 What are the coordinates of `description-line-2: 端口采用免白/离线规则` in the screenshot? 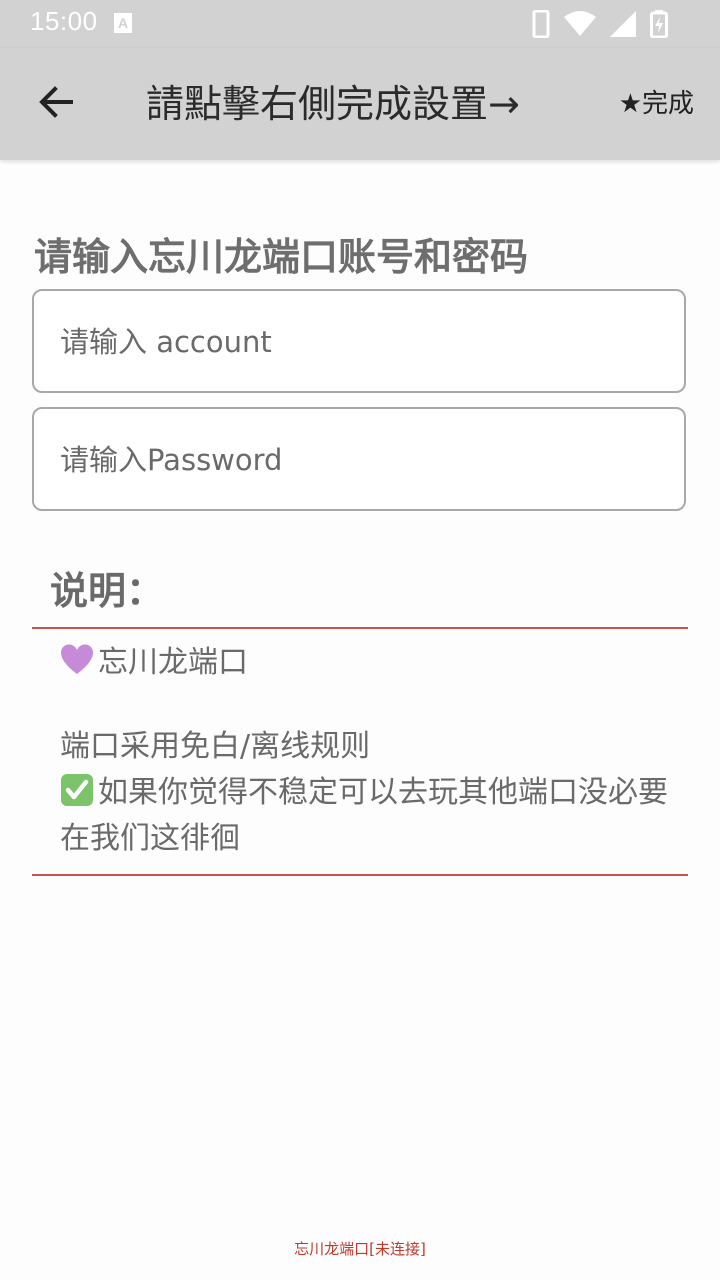 It's located at (215, 746).